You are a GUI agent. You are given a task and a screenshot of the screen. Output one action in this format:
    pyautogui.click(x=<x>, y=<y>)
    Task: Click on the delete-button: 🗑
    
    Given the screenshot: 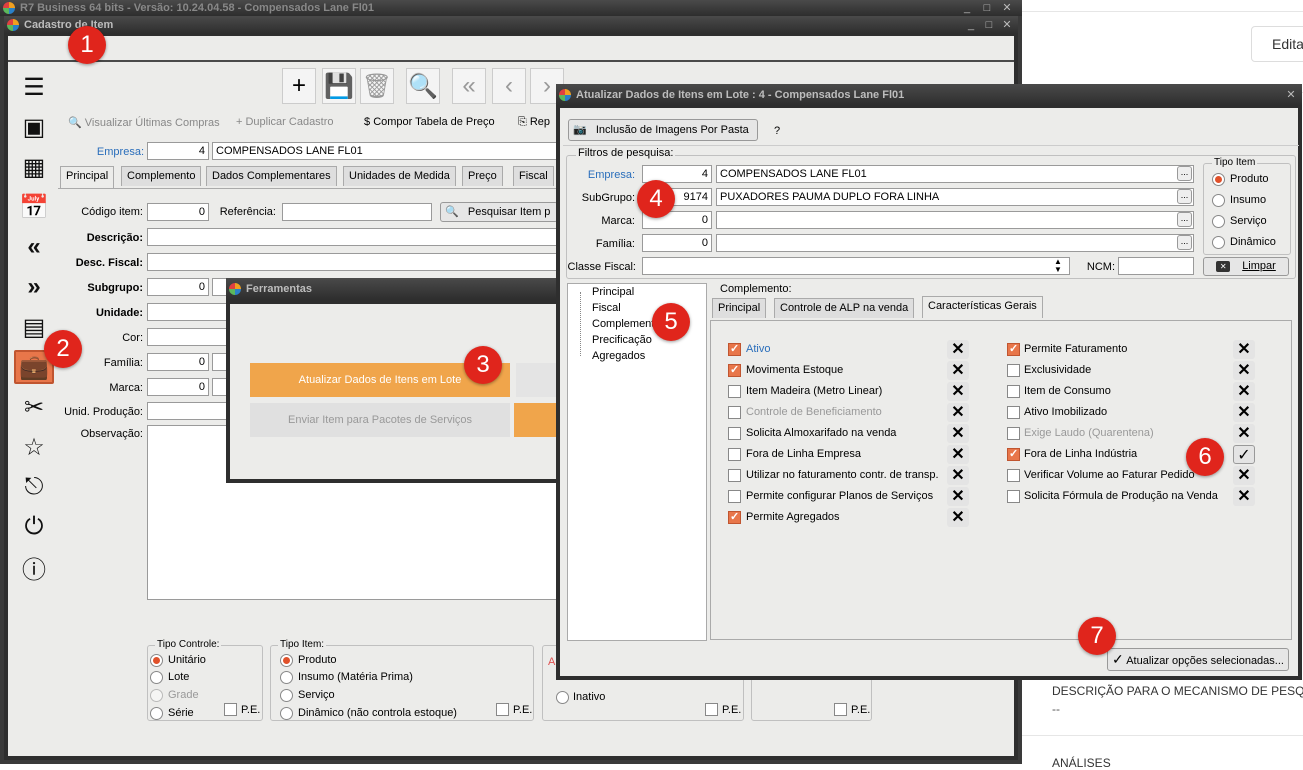 What is the action you would take?
    pyautogui.click(x=377, y=86)
    